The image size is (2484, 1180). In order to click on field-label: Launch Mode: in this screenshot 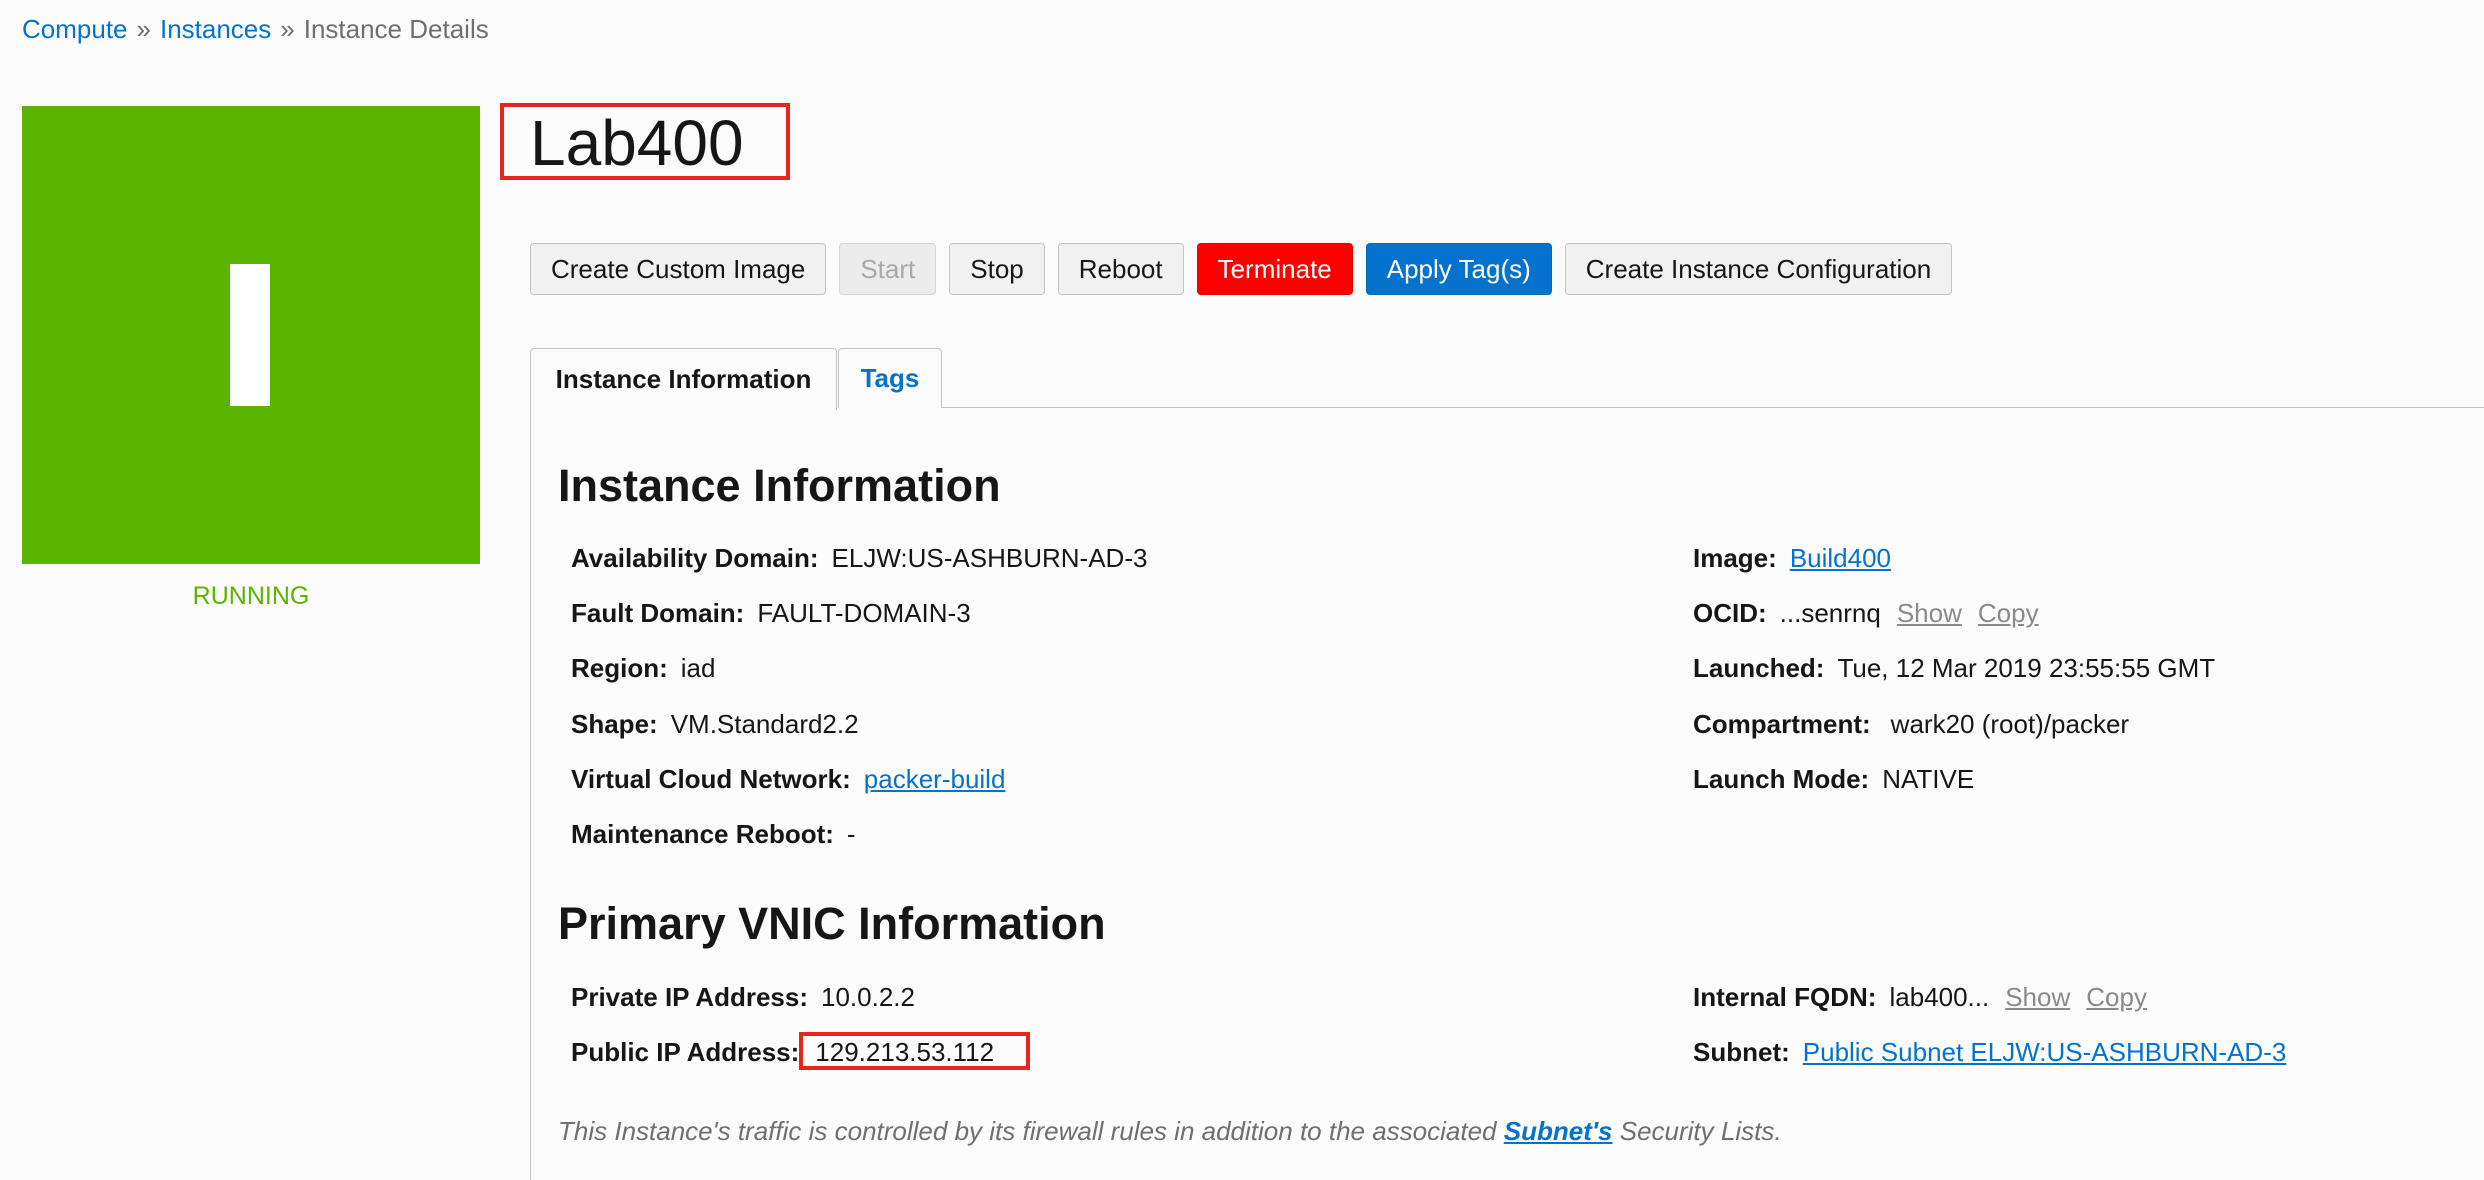, I will do `click(1781, 779)`.